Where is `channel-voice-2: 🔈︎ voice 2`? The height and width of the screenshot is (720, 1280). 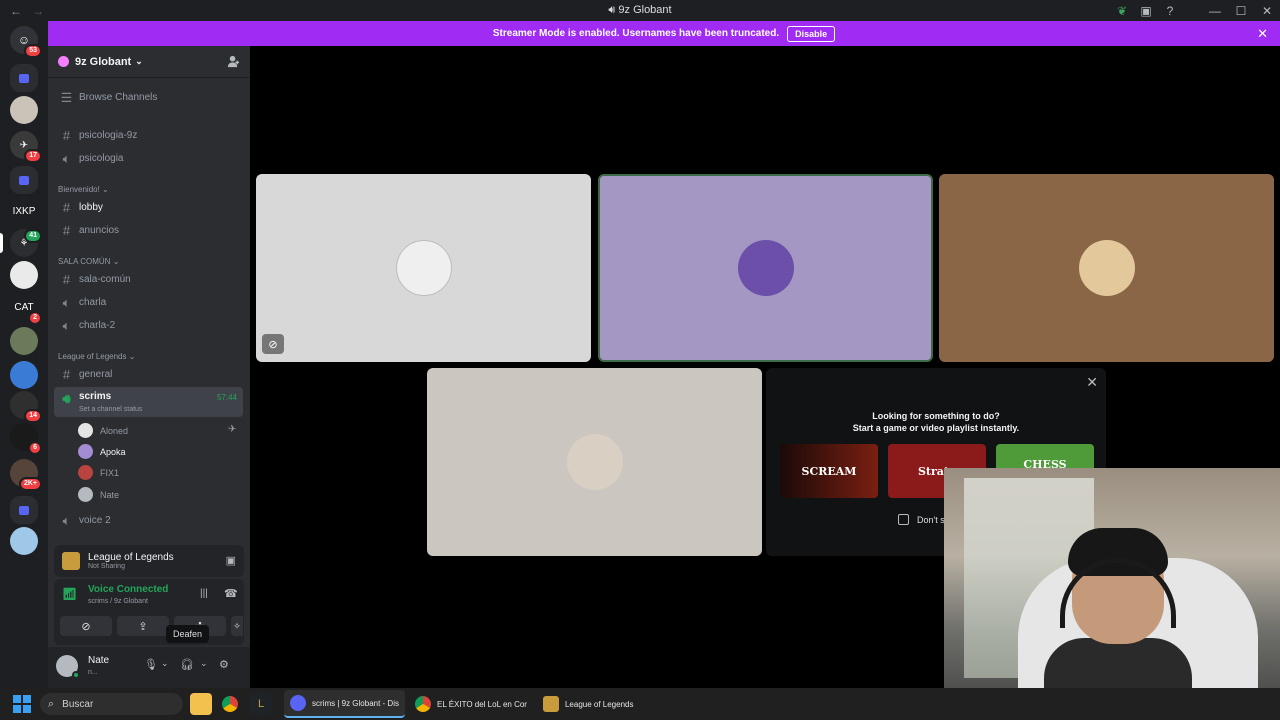 channel-voice-2: 🔈︎ voice 2 is located at coordinates (148, 520).